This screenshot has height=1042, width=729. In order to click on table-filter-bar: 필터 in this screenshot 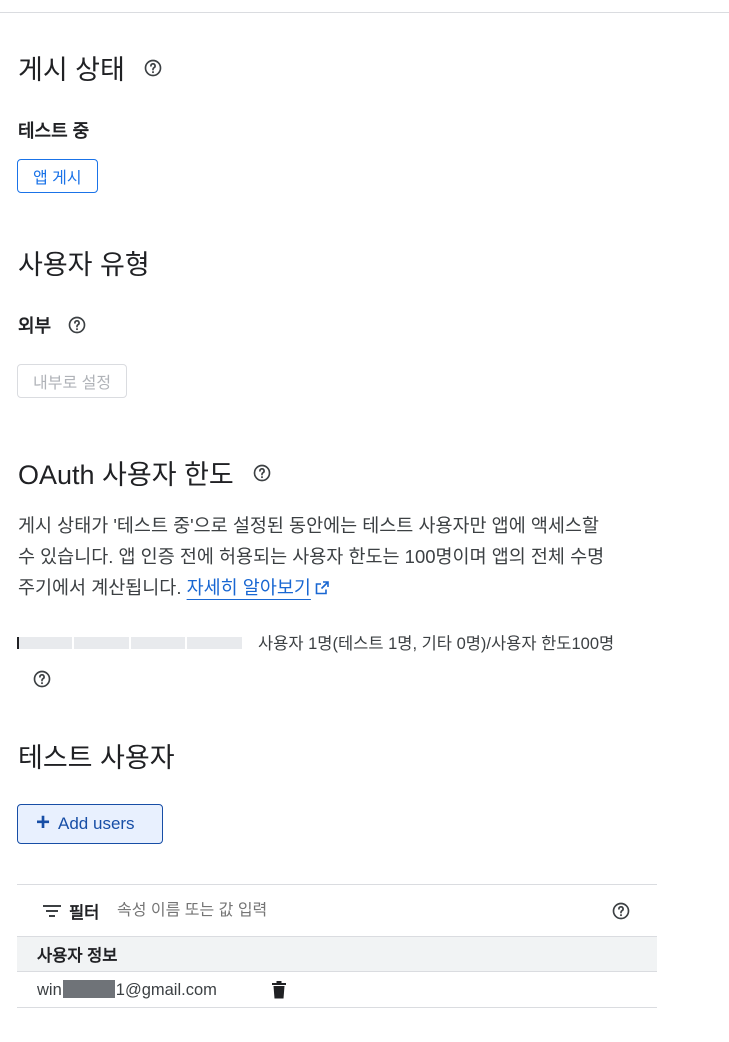, I will do `click(337, 910)`.